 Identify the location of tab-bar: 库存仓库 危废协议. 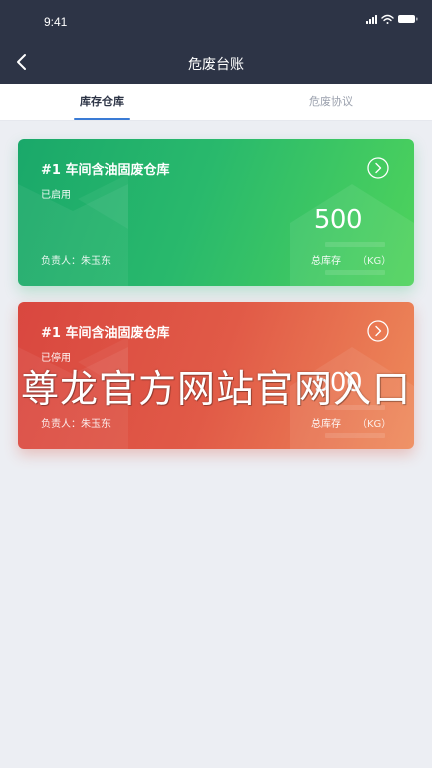
(216, 102).